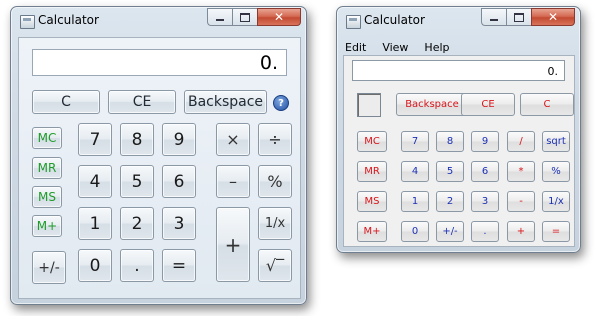  What do you see at coordinates (233, 139) in the screenshot?
I see `multiply-button: ×` at bounding box center [233, 139].